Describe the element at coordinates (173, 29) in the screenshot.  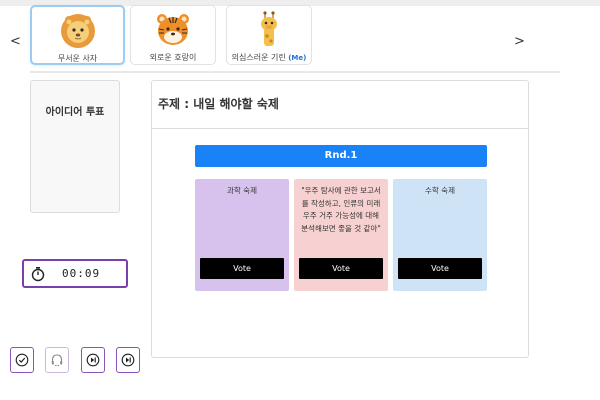
I see `tiger-avatar-icon` at that location.